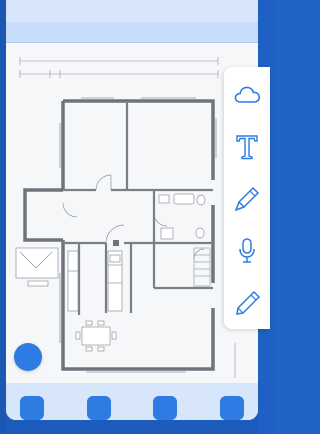  I want to click on floating-action-button, so click(28, 357).